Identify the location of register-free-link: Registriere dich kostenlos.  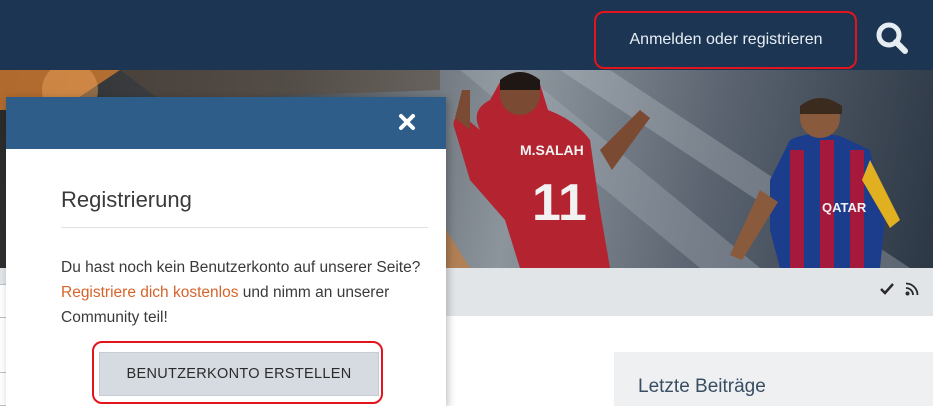
(149, 292).